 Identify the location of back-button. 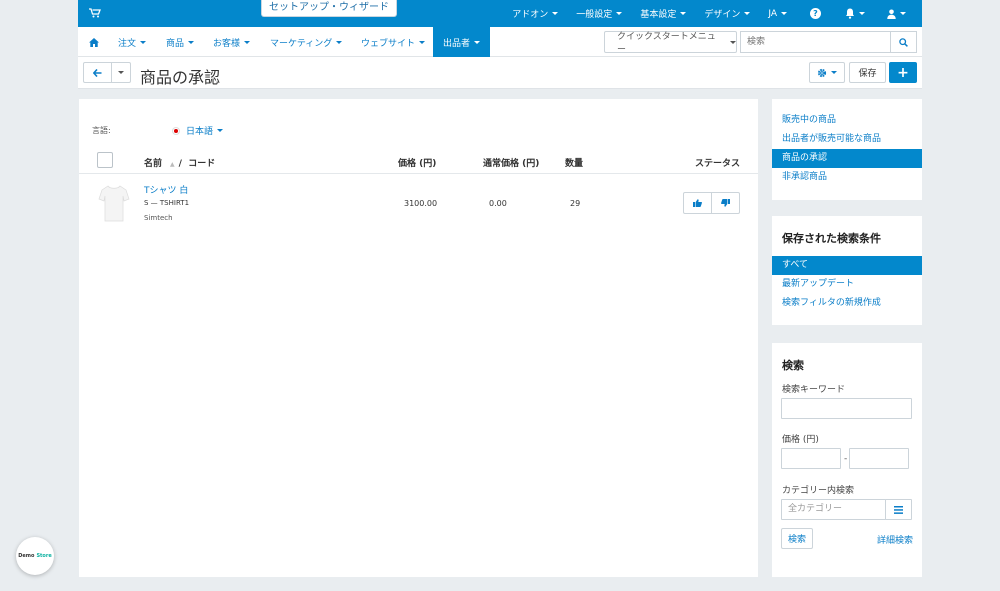
(98, 72).